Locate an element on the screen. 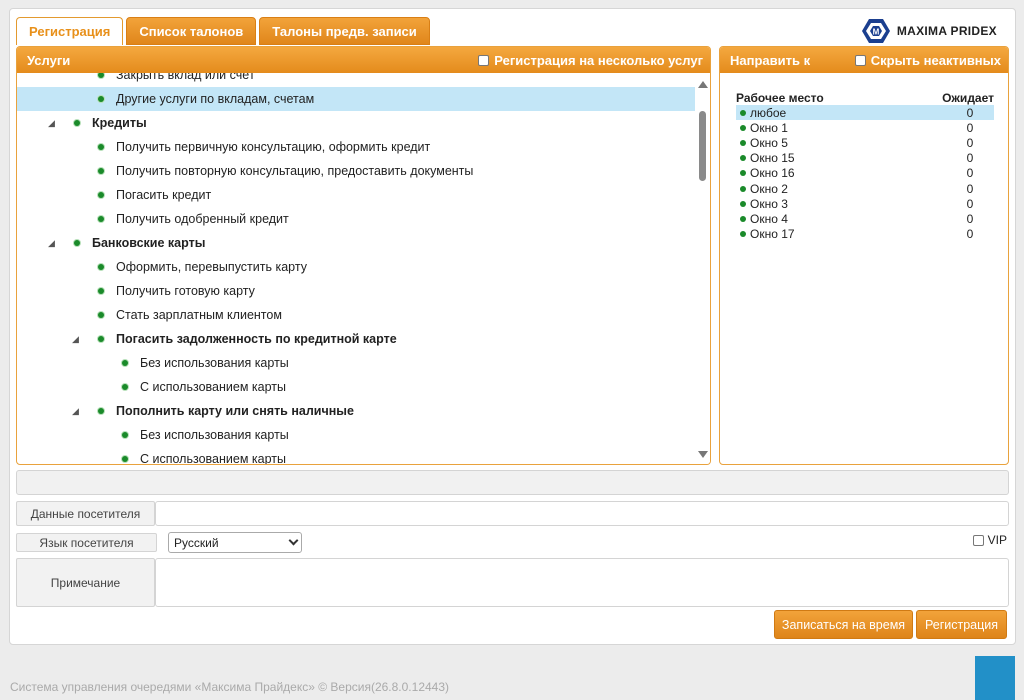 This screenshot has height=700, width=1024. service-item: Оформить, перевыпустить карту is located at coordinates (356, 267).